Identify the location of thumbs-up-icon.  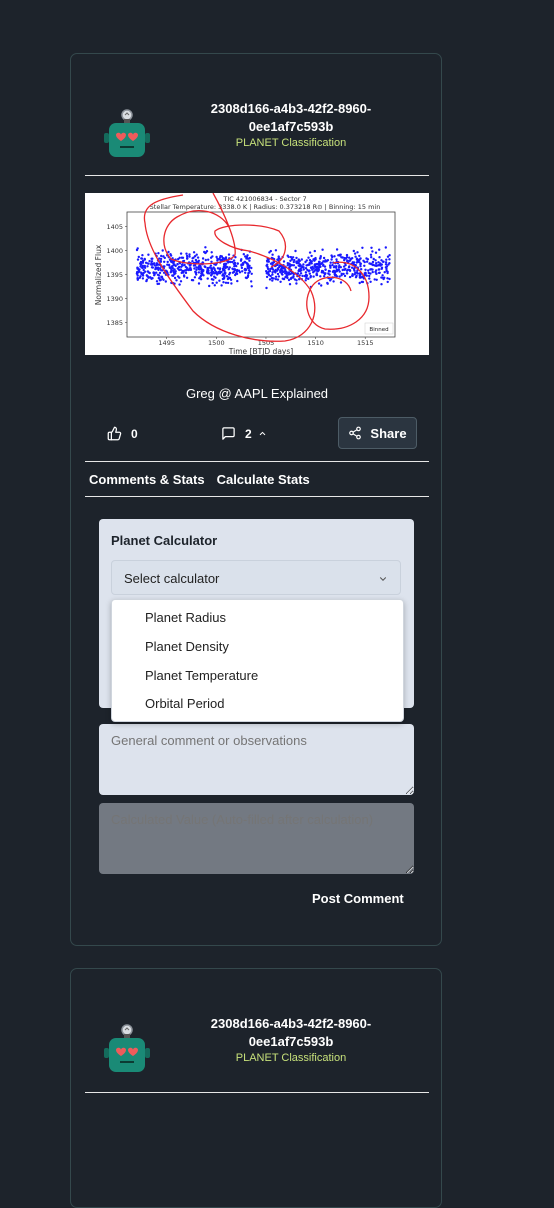
(114, 433).